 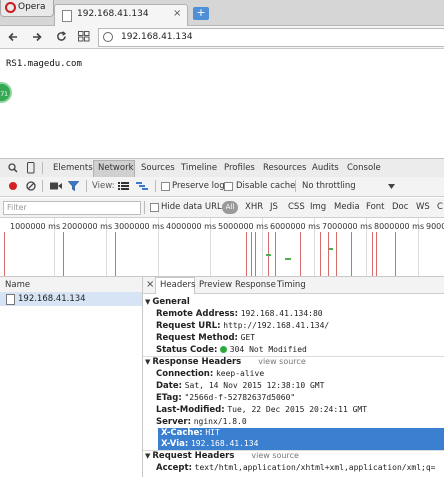 What do you see at coordinates (167, 302) in the screenshot?
I see `general-section-header: ▼ General` at bounding box center [167, 302].